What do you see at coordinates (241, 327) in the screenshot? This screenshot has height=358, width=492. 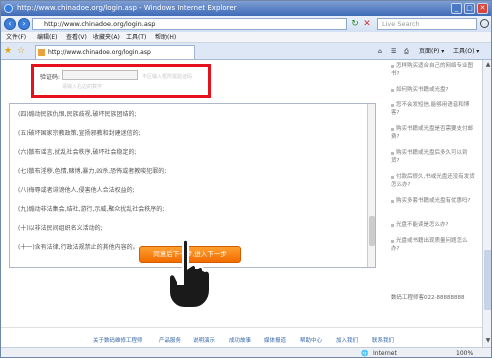 I see `footer-divider` at bounding box center [241, 327].